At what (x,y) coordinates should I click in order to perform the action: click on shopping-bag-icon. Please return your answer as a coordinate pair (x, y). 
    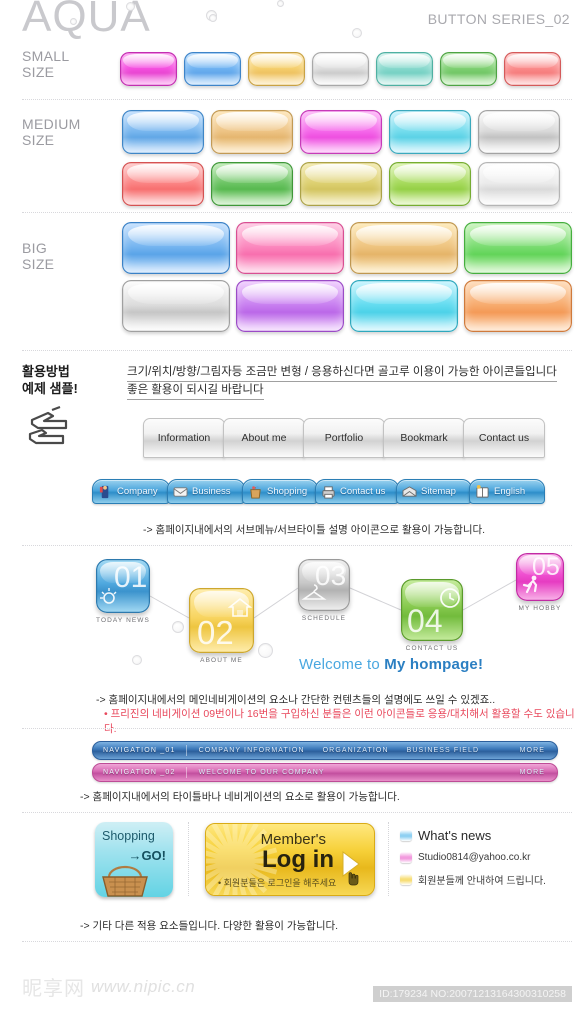
    Looking at the image, I should click on (255, 492).